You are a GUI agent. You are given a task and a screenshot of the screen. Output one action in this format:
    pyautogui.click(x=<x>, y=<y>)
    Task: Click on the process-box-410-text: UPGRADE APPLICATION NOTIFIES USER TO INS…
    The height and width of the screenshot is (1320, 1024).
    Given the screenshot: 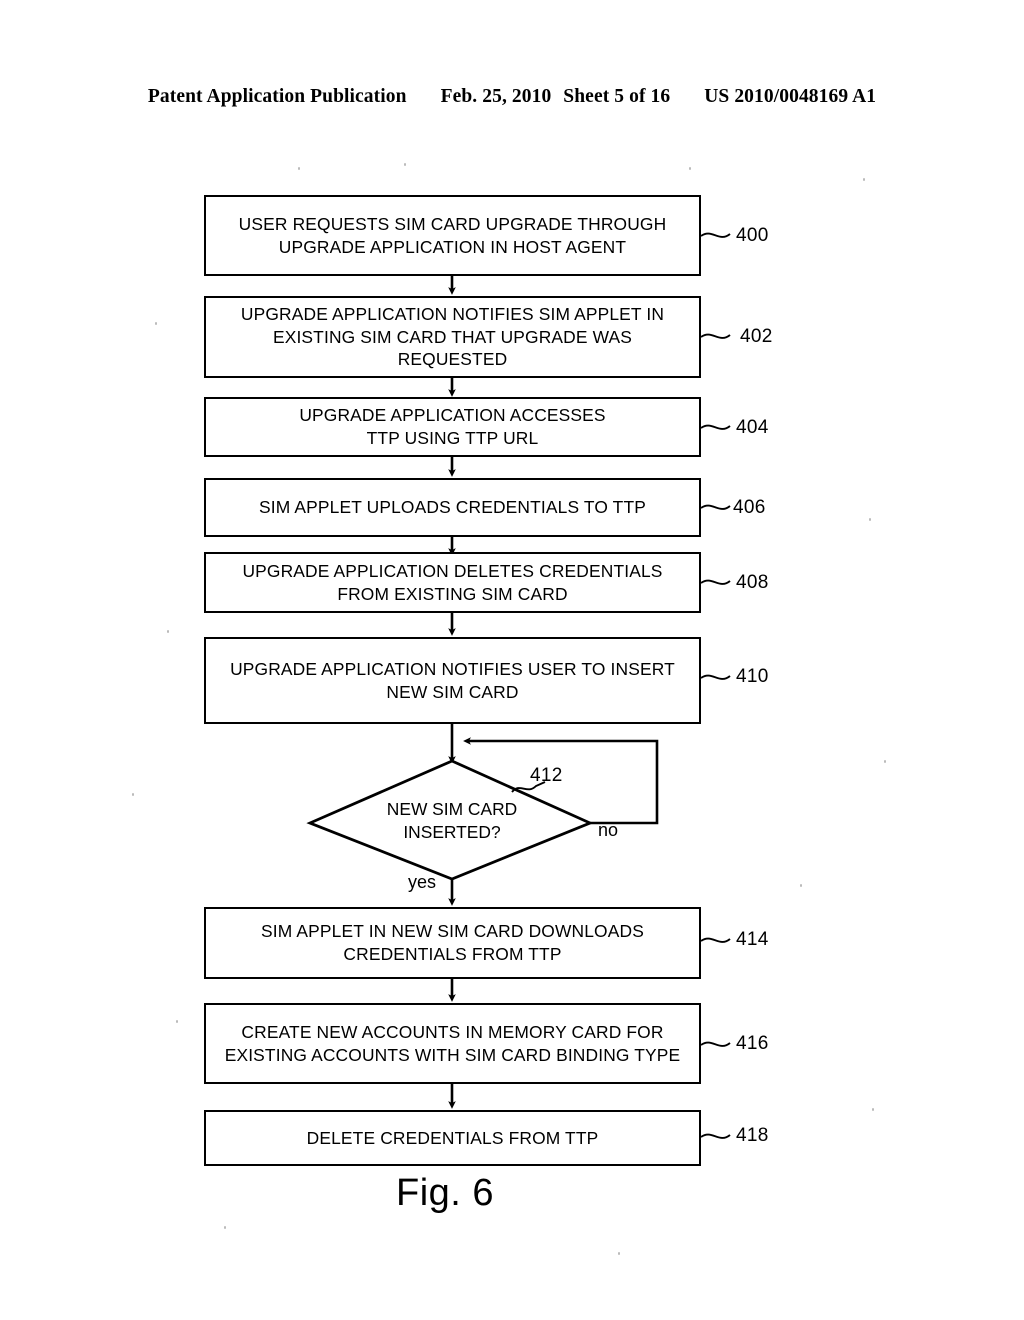 What is the action you would take?
    pyautogui.click(x=452, y=680)
    